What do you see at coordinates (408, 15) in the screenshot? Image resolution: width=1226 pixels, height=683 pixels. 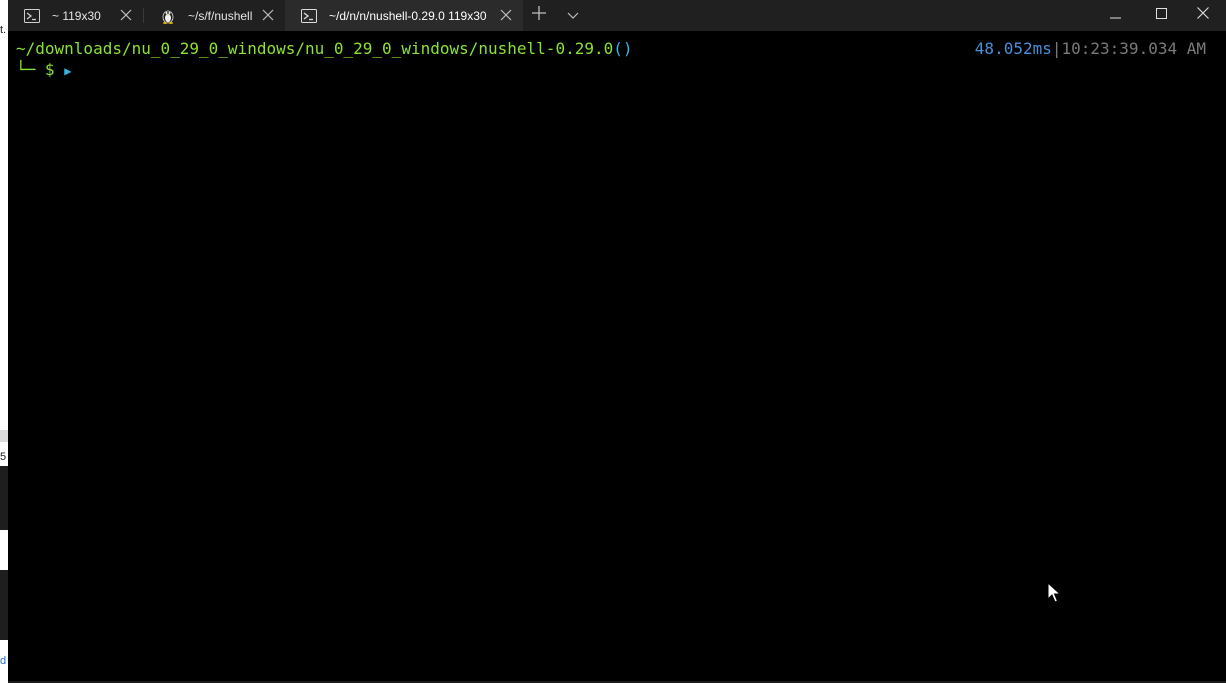 I see `tab-label: ~/d/n/n/nushell-0.29.0 119x30` at bounding box center [408, 15].